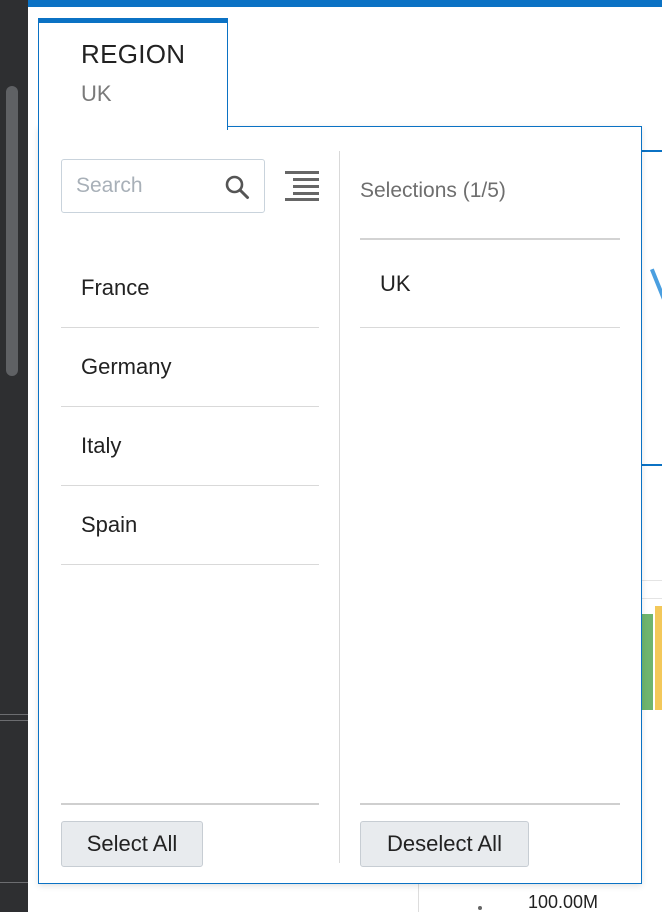 This screenshot has width=662, height=913. I want to click on panel-column-divider, so click(339, 507).